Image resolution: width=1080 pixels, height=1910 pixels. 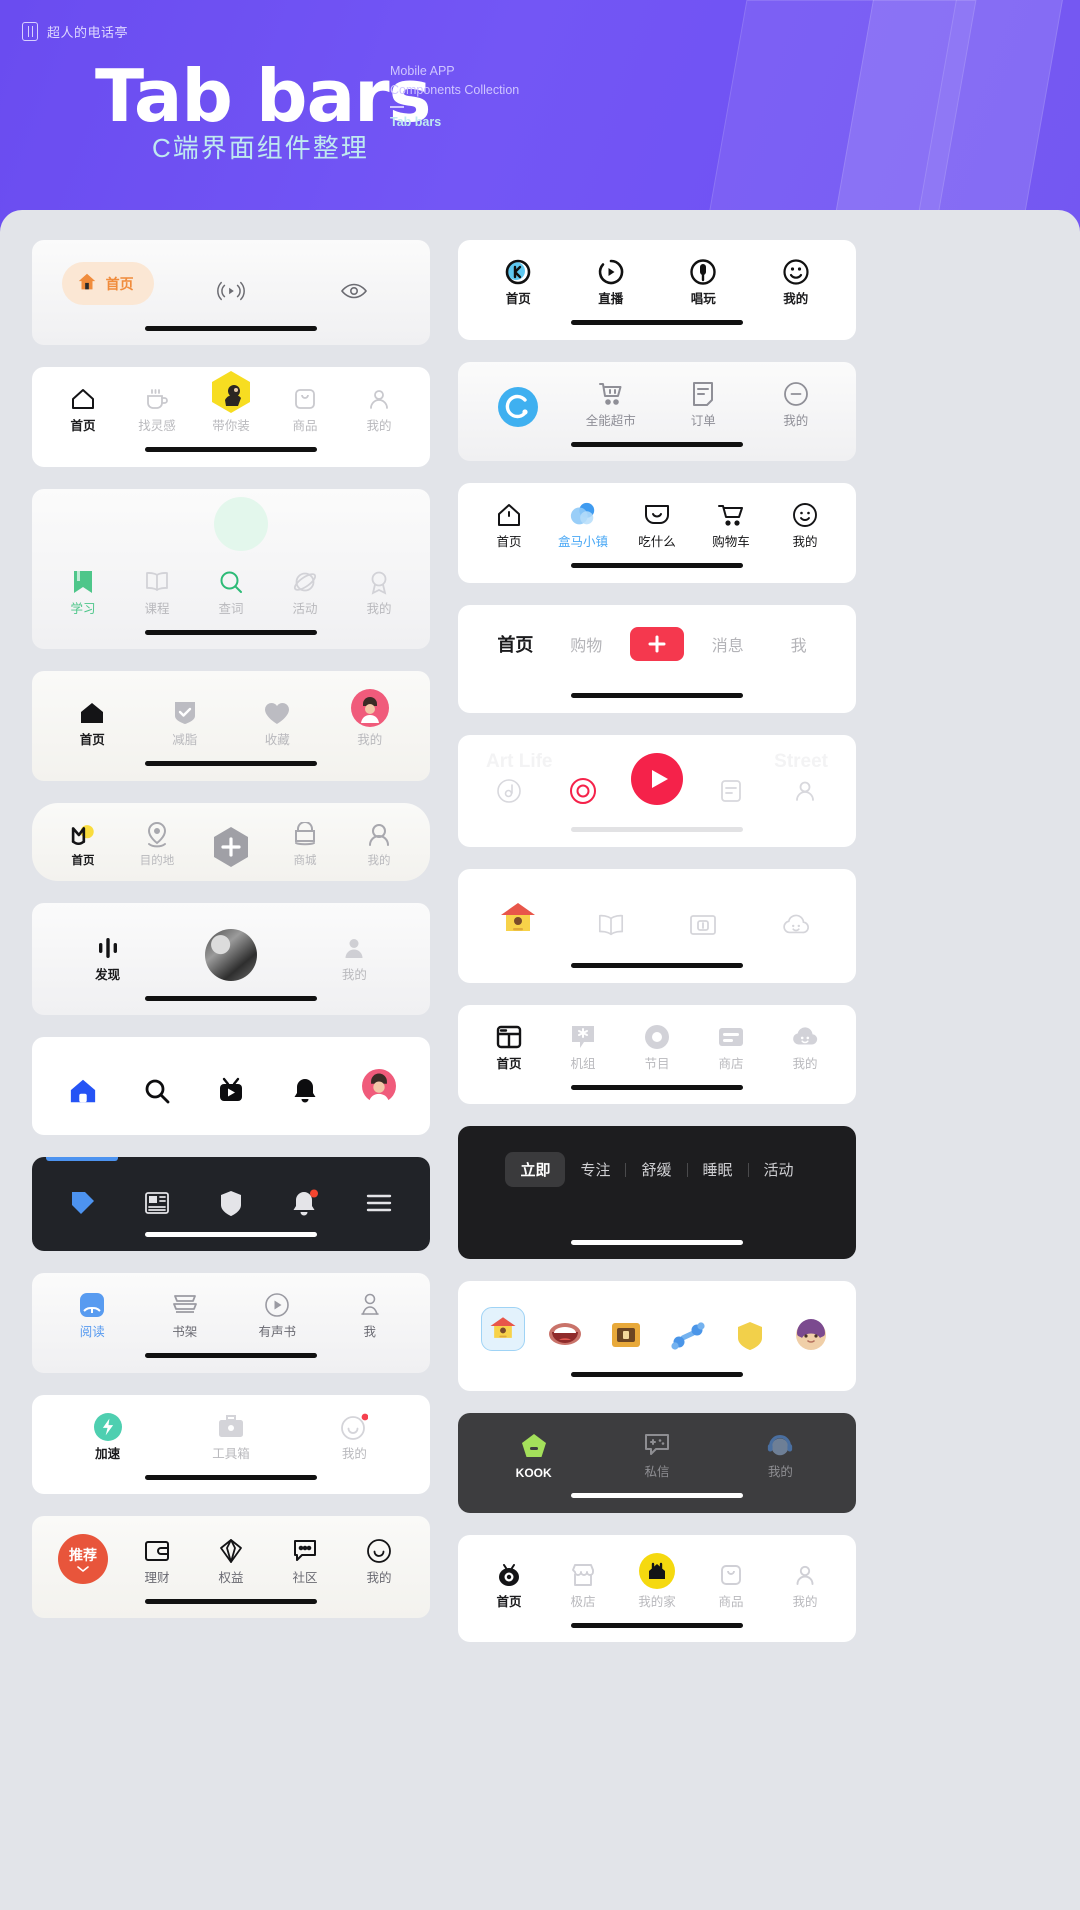 I want to click on tab-item-community: 社区, so click(x=305, y=1561).